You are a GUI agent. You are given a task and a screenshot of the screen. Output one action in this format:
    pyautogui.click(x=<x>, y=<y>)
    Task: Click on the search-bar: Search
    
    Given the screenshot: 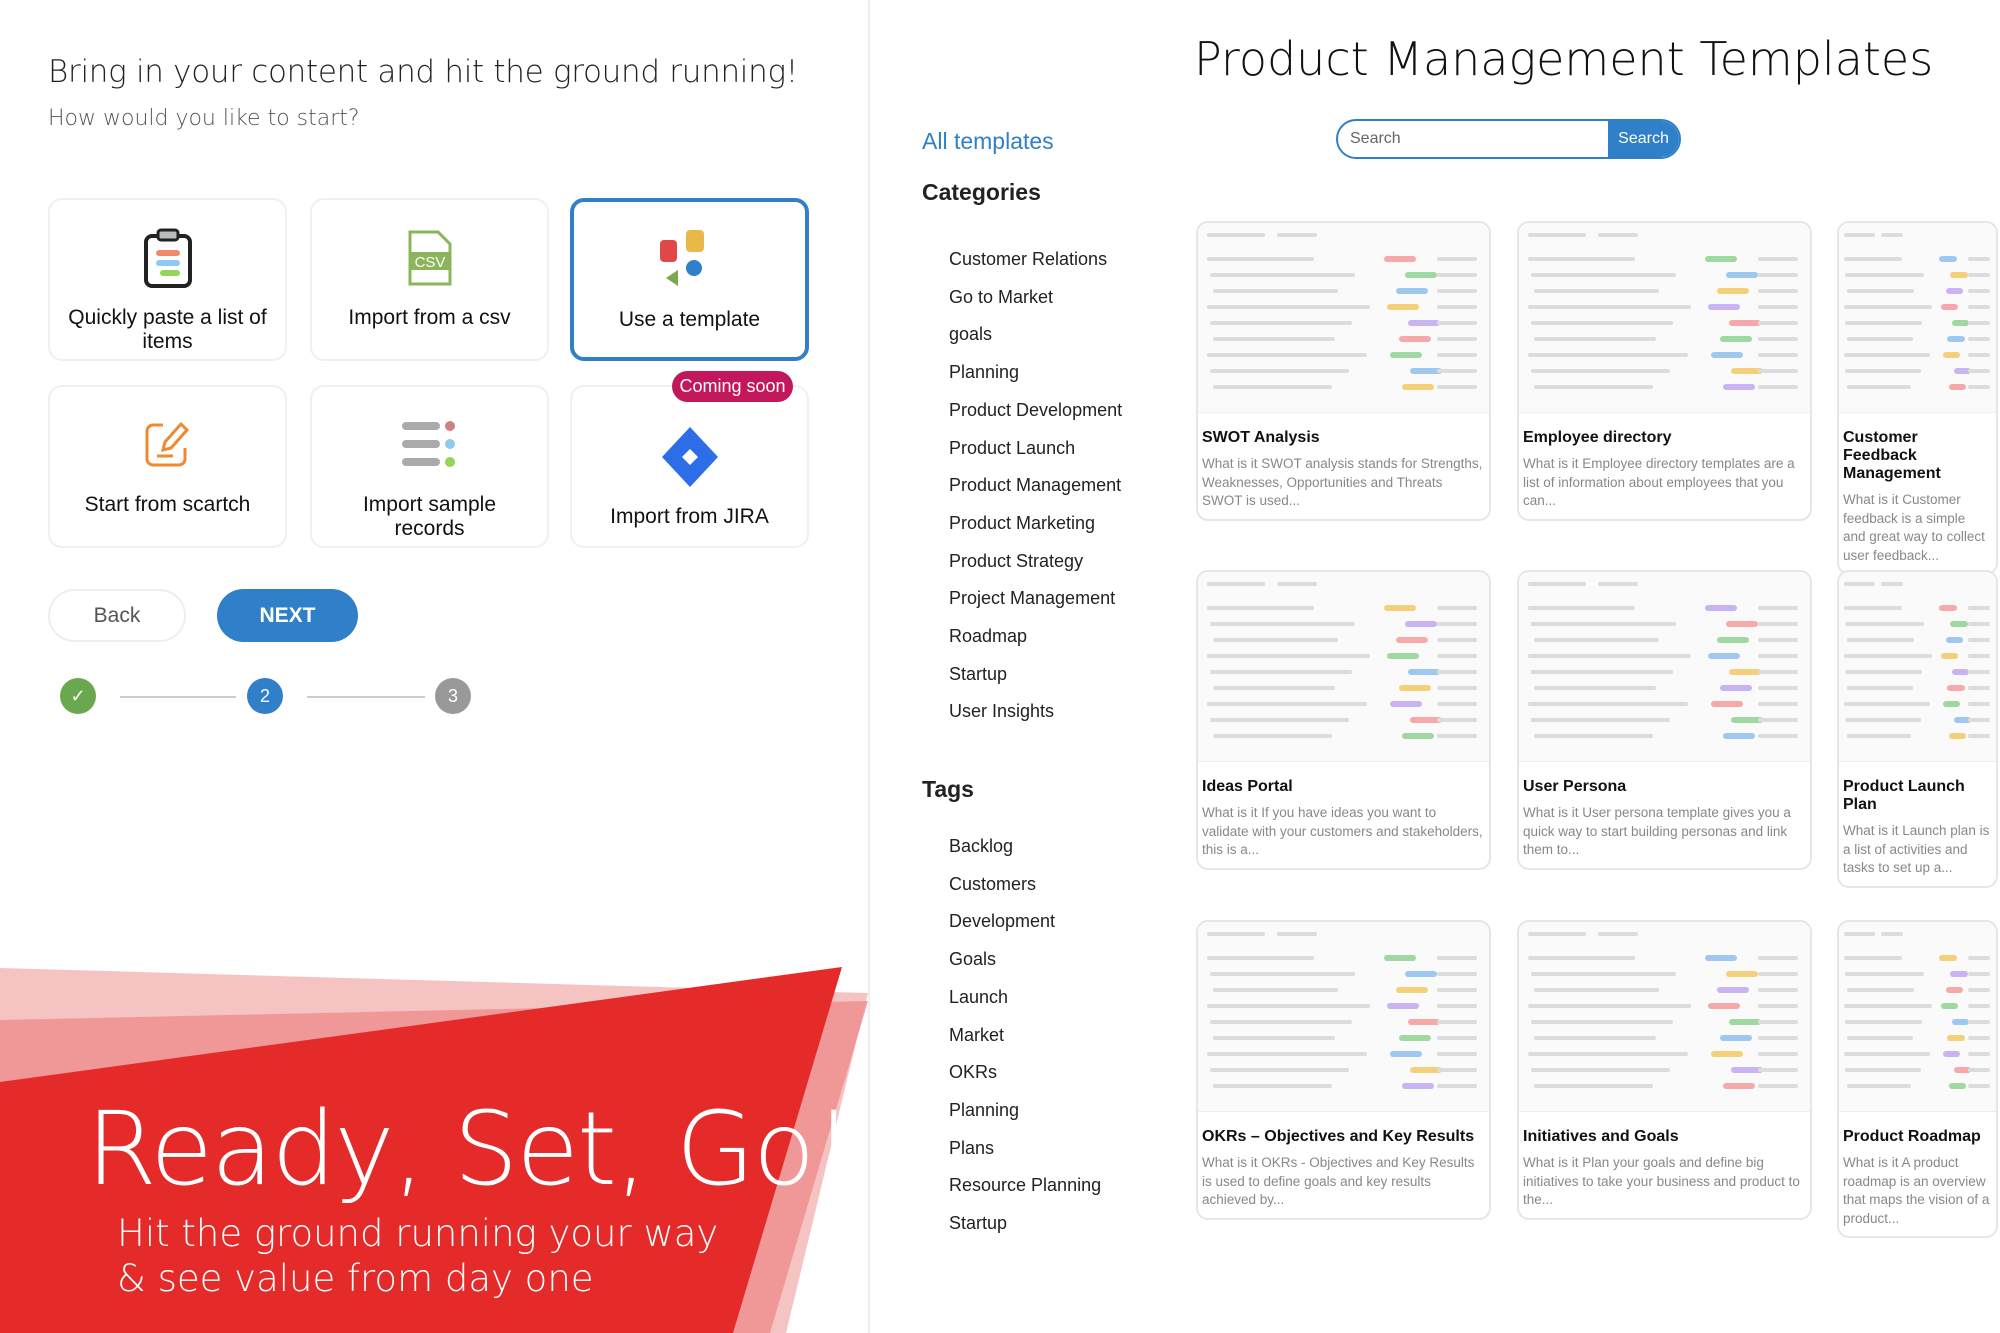 What is the action you would take?
    pyautogui.click(x=1508, y=139)
    